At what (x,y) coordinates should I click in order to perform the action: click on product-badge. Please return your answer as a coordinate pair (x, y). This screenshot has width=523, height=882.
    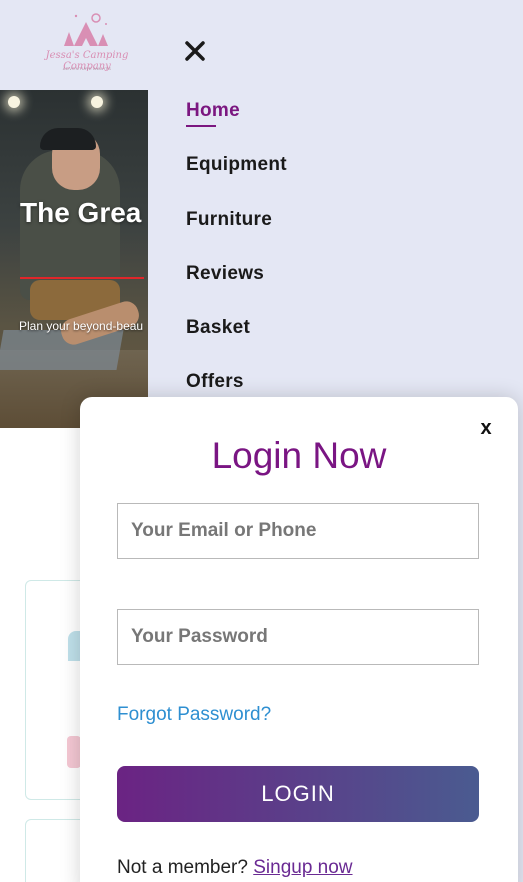
    Looking at the image, I should click on (74, 752).